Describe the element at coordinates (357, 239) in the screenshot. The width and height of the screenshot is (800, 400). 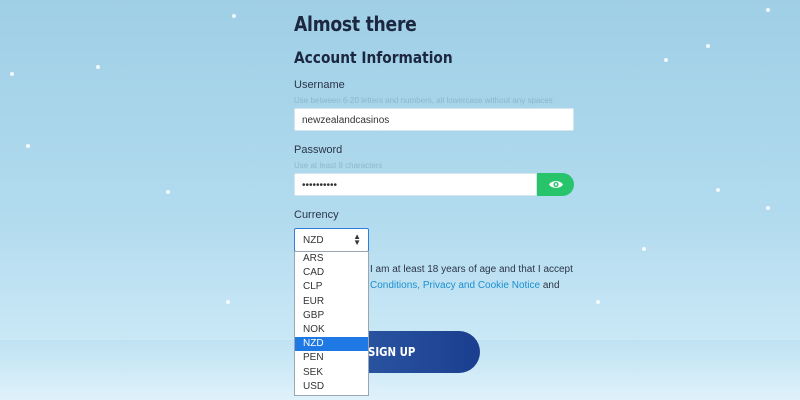
I see `select-arrows-icon: ▲ ▼` at that location.